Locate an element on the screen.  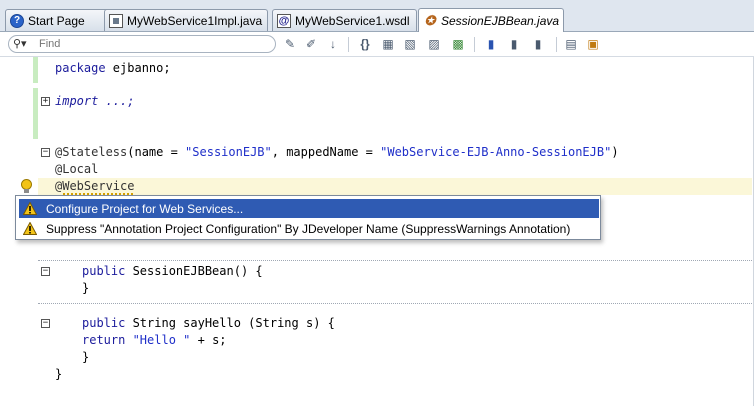
code-line-local: @Local is located at coordinates (77, 169).